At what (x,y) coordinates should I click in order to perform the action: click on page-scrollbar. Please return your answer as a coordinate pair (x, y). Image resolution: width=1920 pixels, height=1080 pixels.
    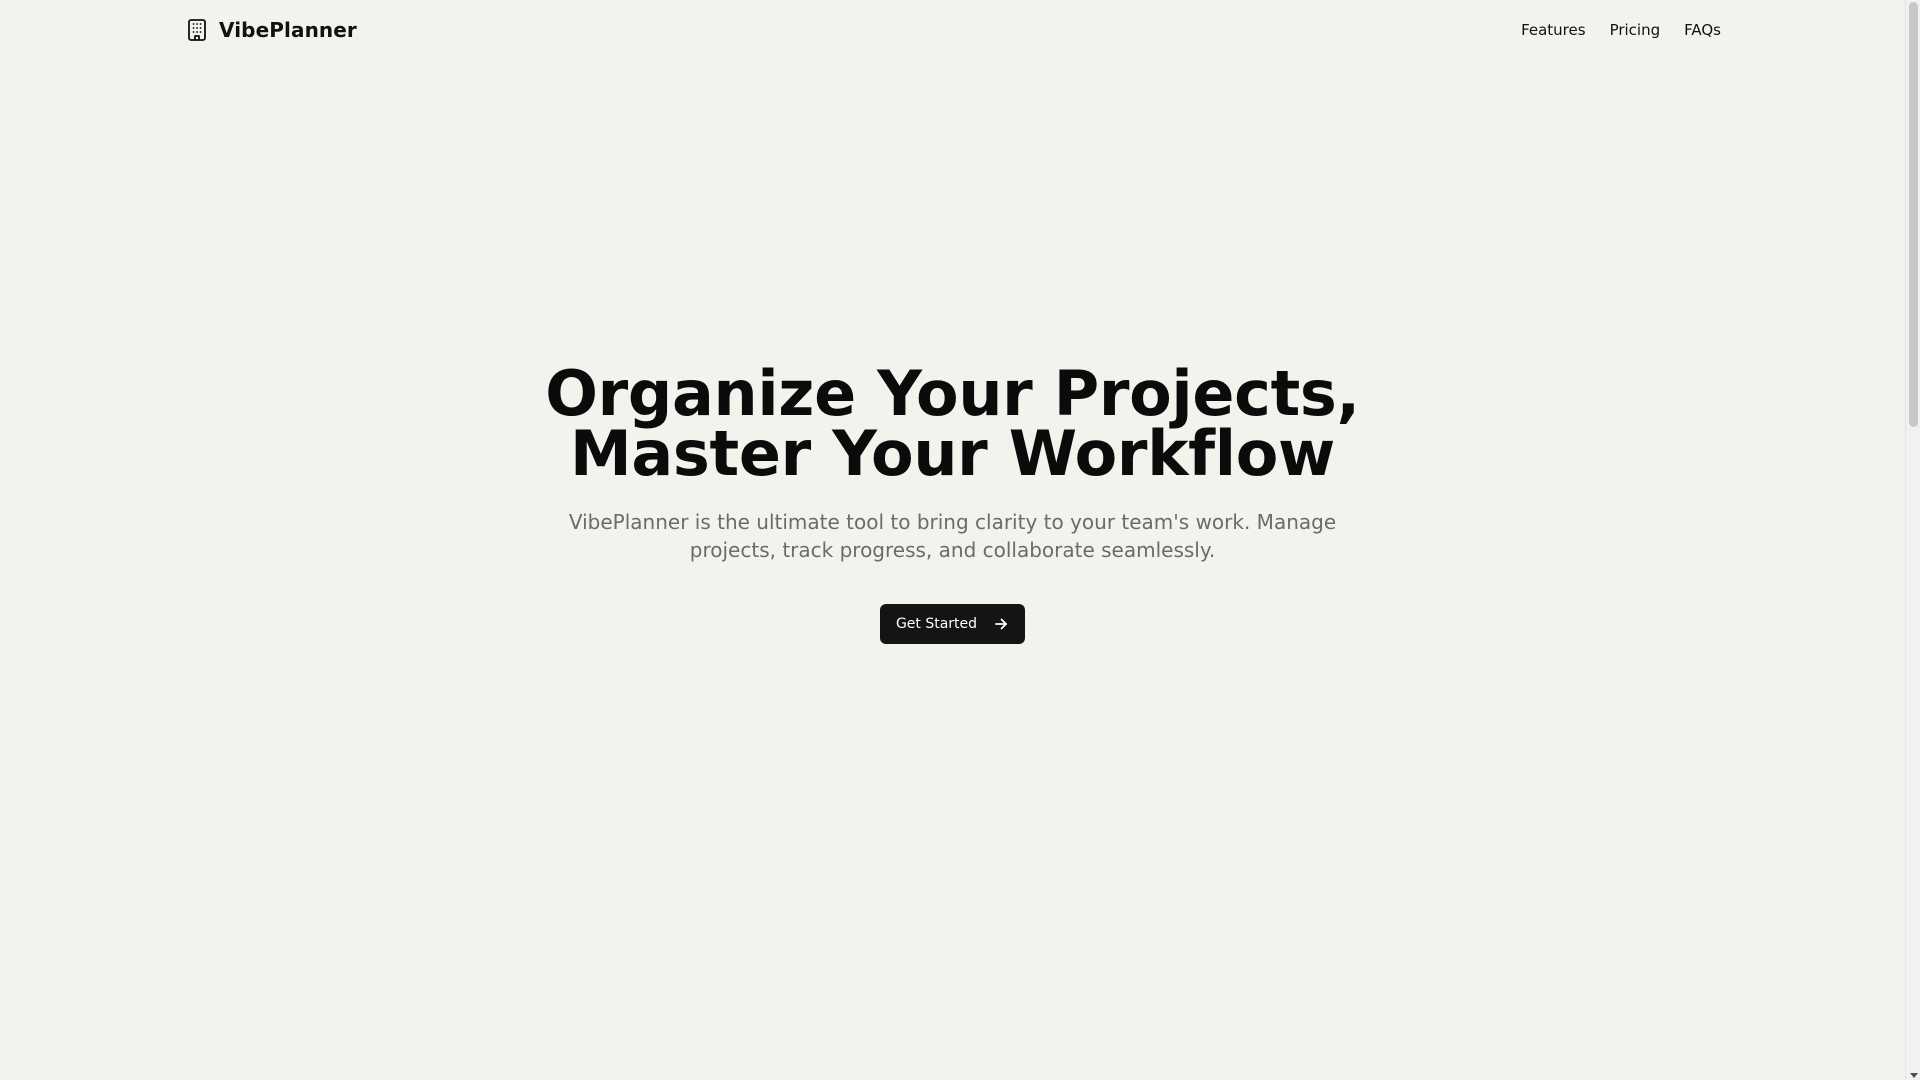
    Looking at the image, I should click on (1912, 540).